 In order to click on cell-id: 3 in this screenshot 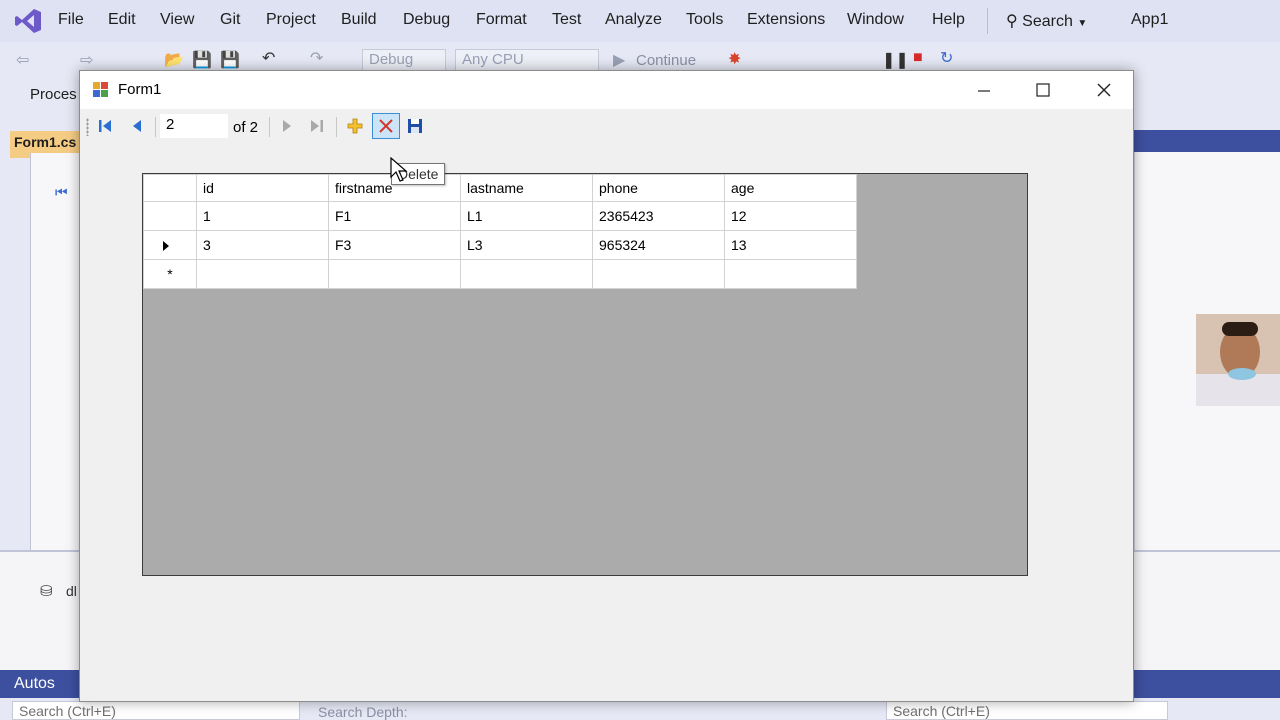, I will do `click(262, 245)`.